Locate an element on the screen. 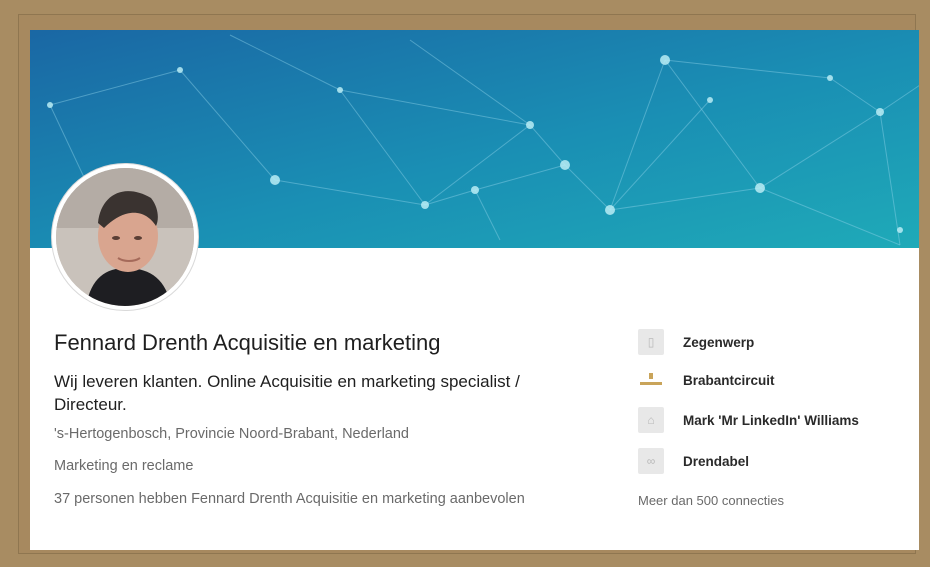  sidebar-item-current-company: ▯ Zegenwerp is located at coordinates (696, 342).